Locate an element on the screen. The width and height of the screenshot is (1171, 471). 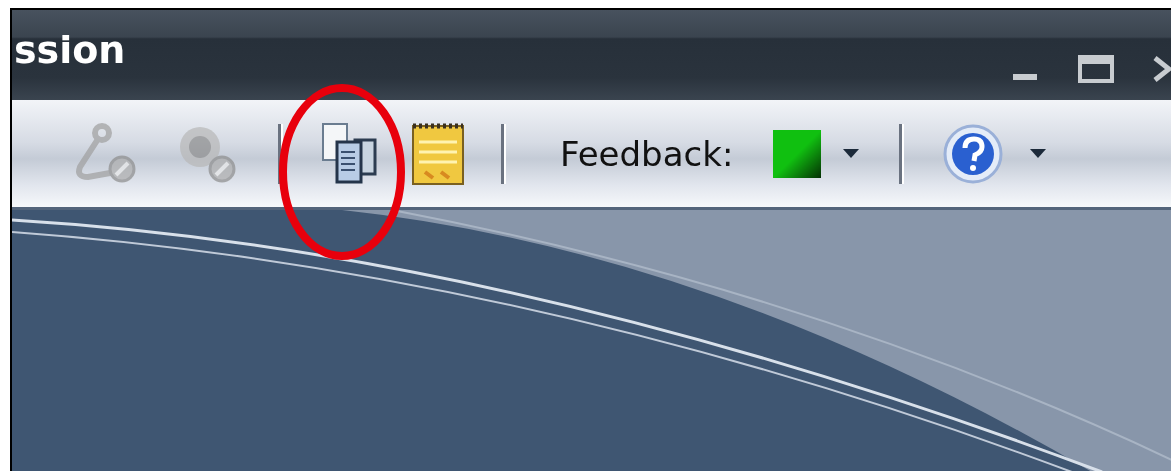
notepad-icon is located at coordinates (438, 153).